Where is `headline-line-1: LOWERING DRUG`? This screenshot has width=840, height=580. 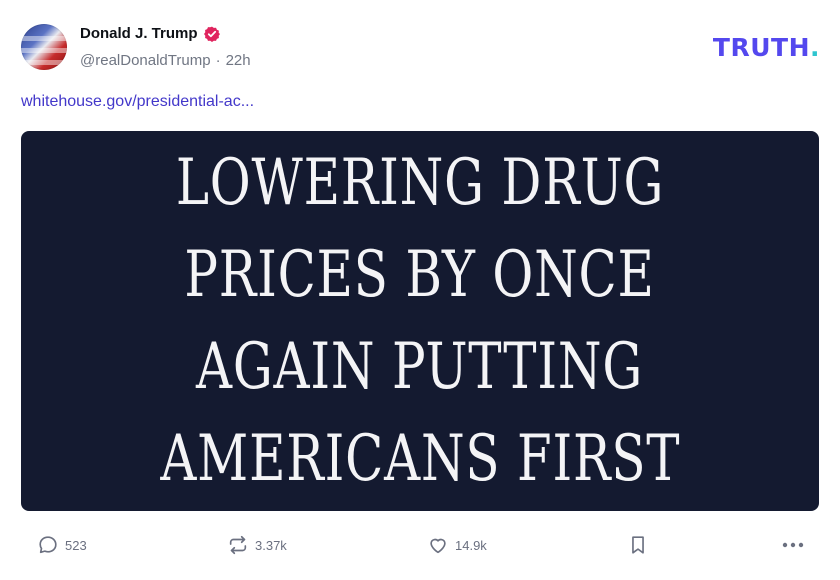 headline-line-1: LOWERING DRUG is located at coordinates (420, 183).